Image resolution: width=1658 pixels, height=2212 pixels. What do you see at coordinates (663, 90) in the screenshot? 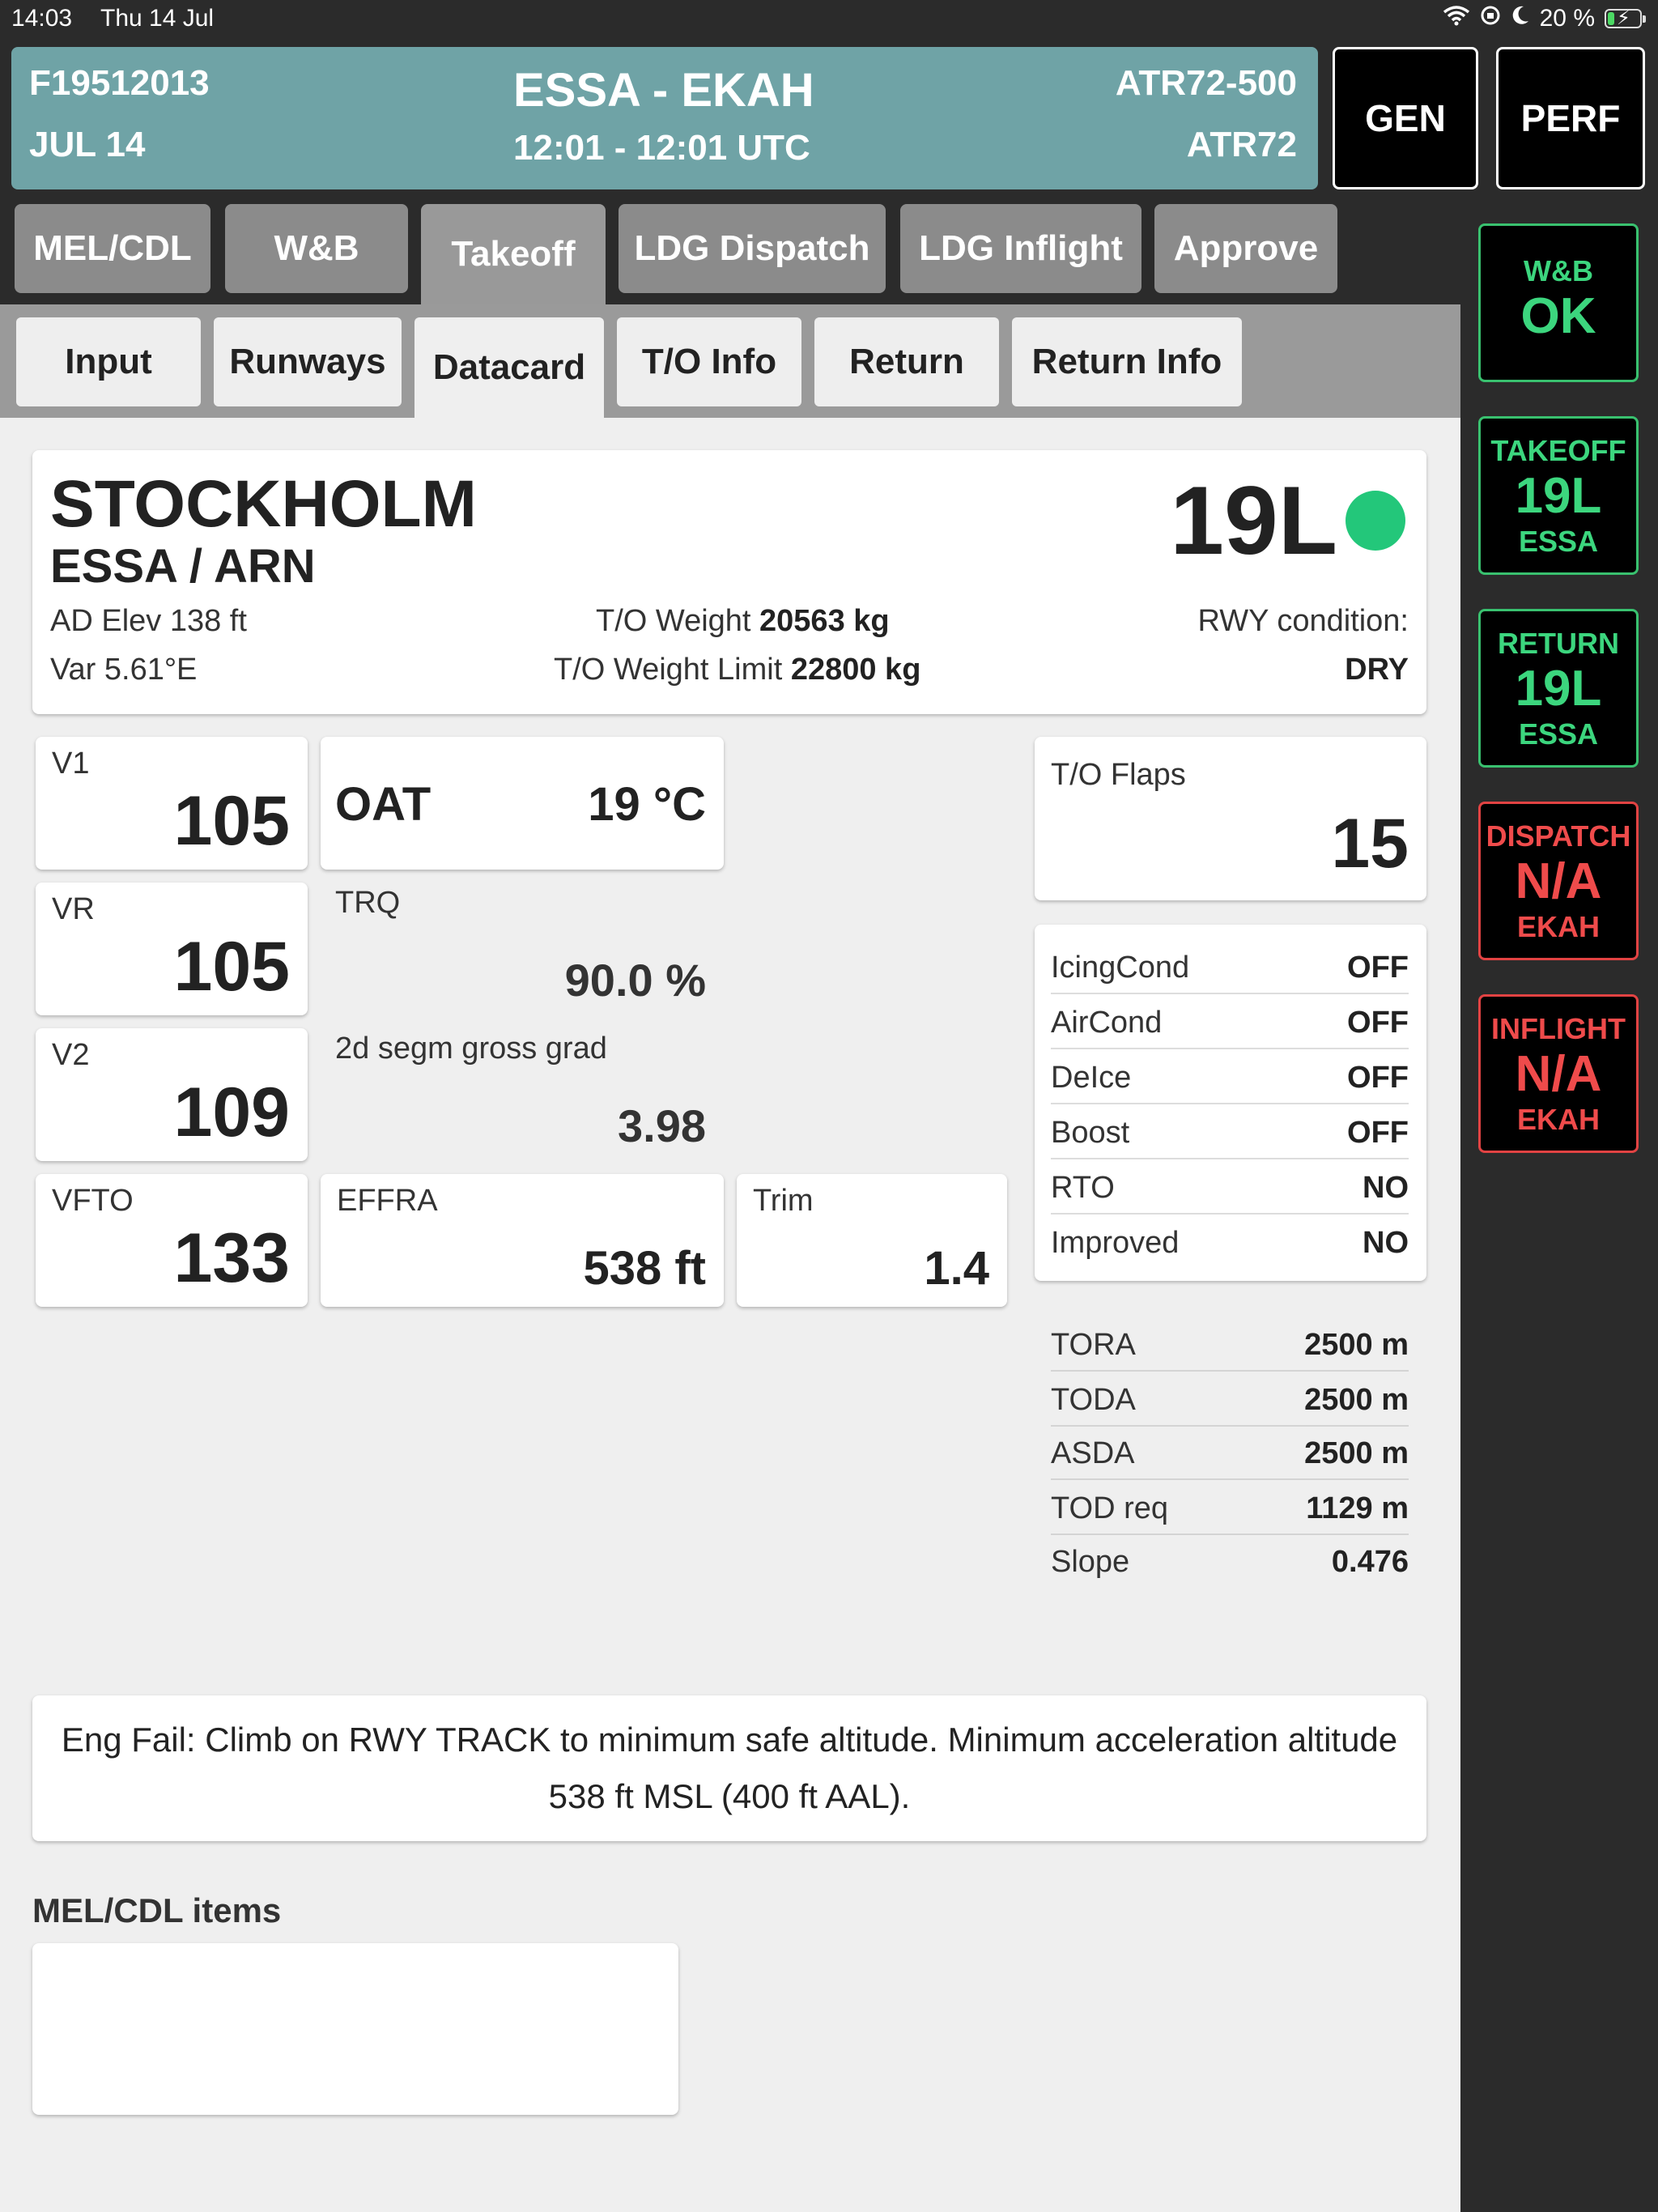
I see `flight-route: ESSA - EKAH` at bounding box center [663, 90].